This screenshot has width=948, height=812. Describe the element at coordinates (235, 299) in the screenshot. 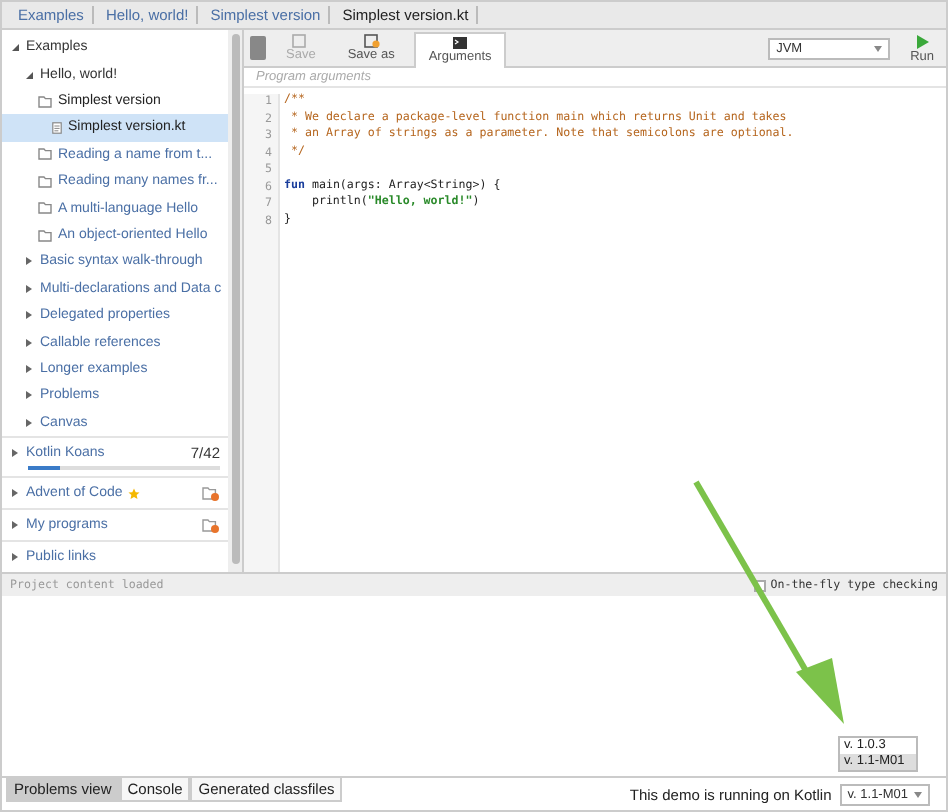

I see `scrollbar` at that location.